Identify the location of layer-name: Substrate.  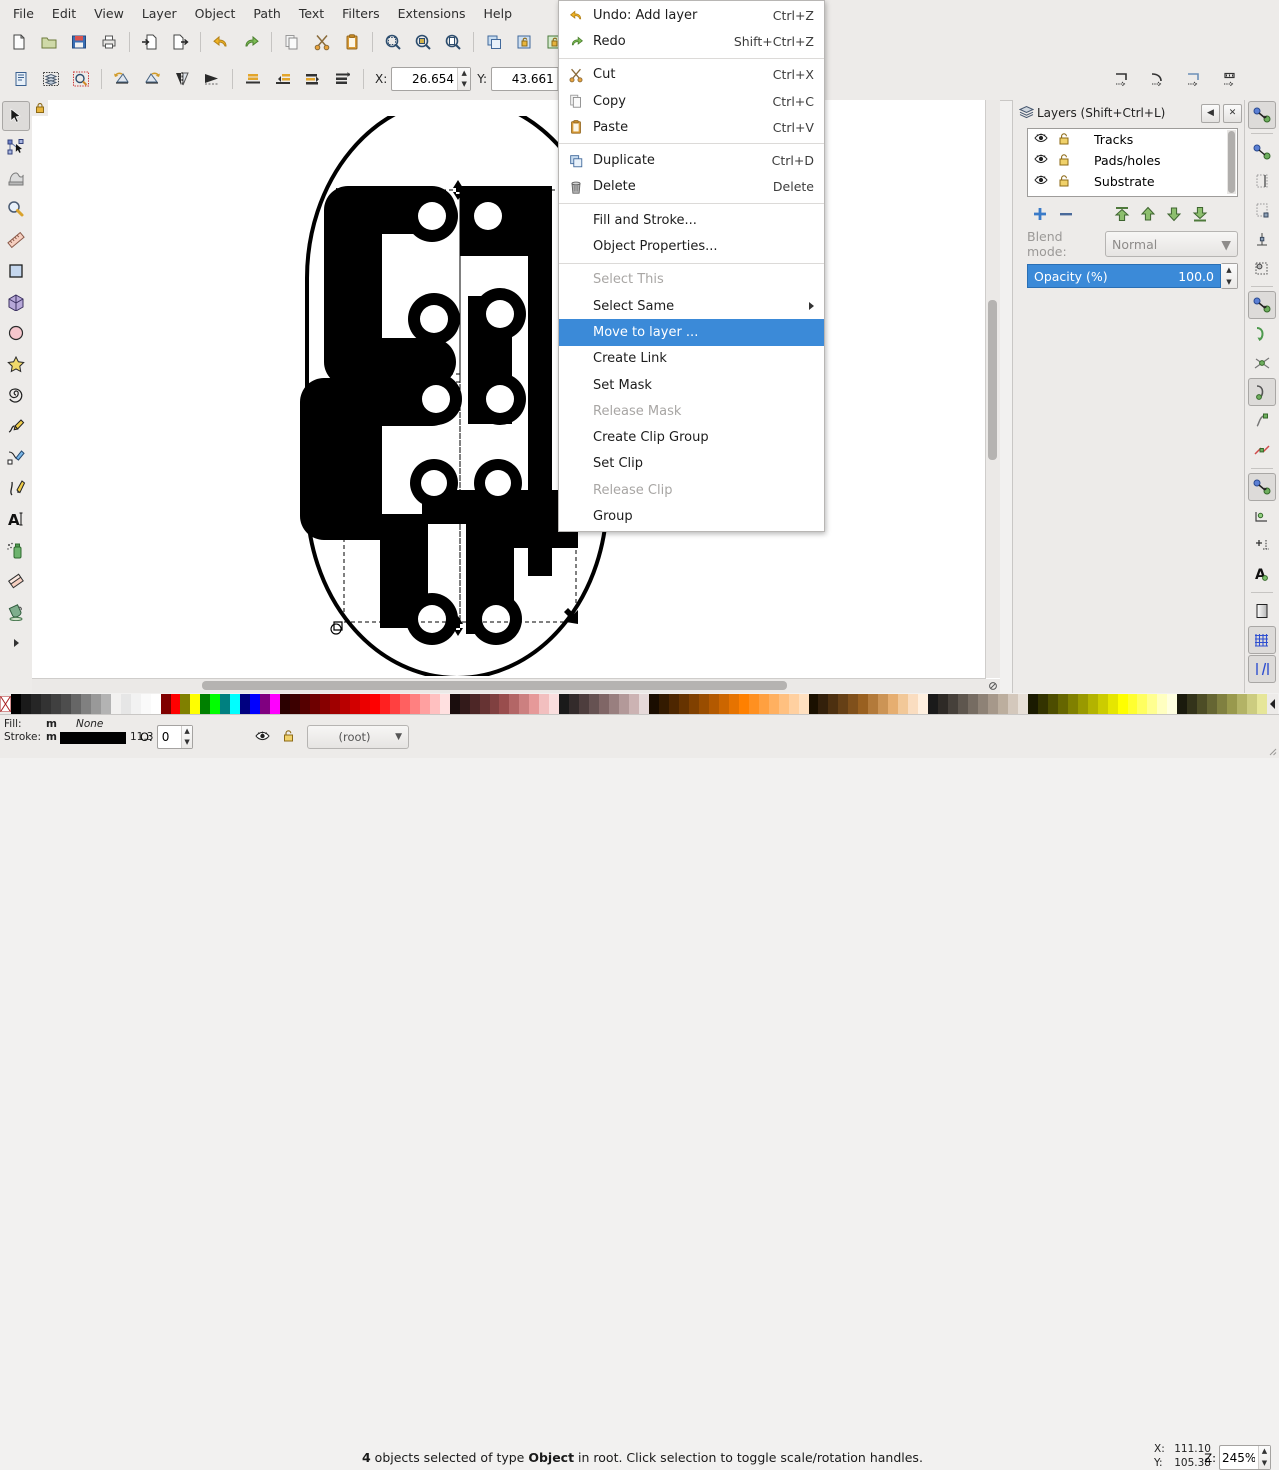
(1124, 181).